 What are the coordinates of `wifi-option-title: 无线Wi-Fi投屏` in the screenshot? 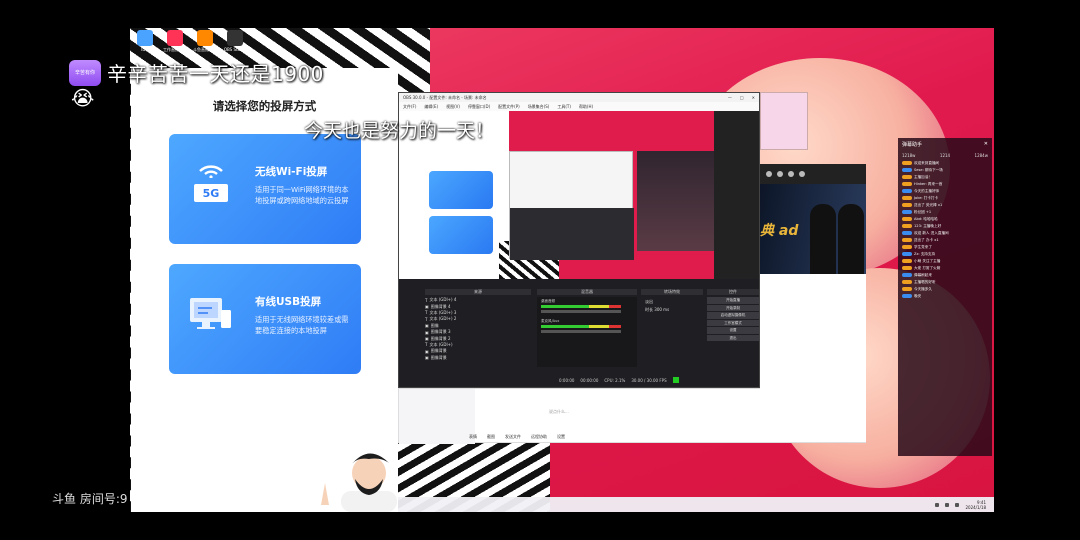 It's located at (291, 172).